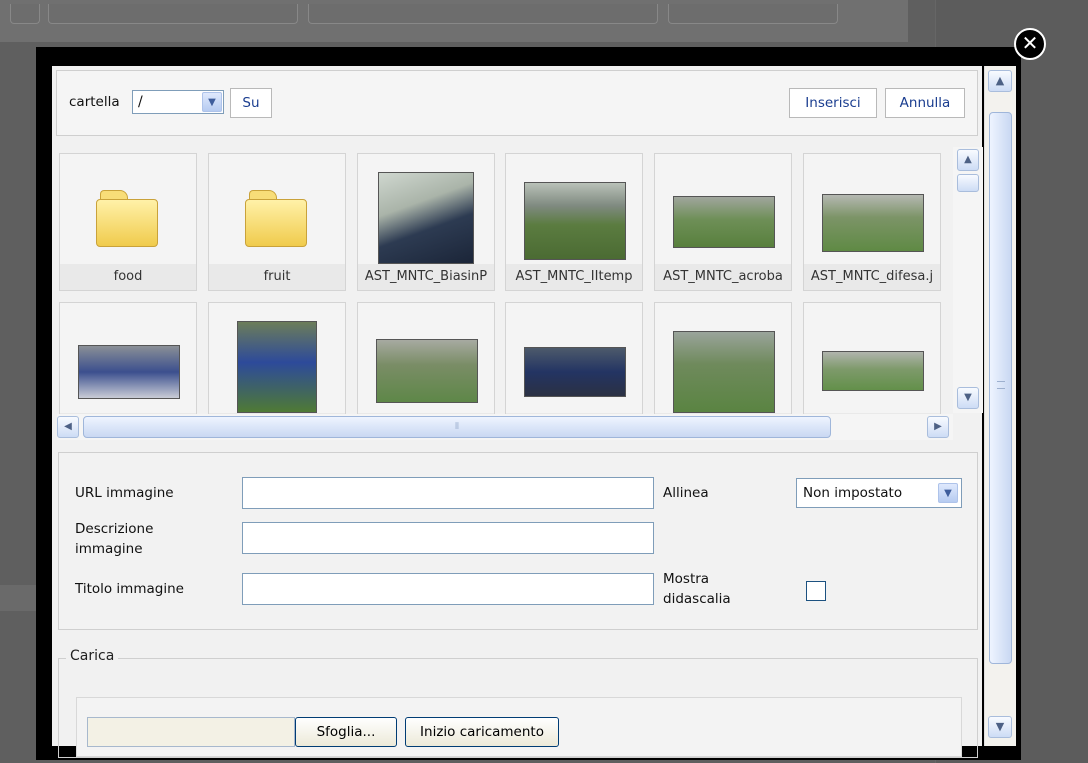  I want to click on upload-legend: Carica, so click(92, 656).